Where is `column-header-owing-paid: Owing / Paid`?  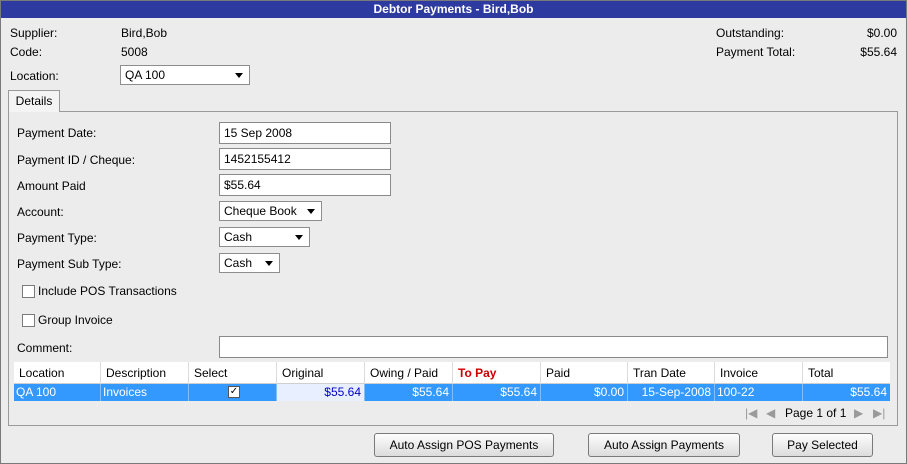 column-header-owing-paid: Owing / Paid is located at coordinates (409, 373).